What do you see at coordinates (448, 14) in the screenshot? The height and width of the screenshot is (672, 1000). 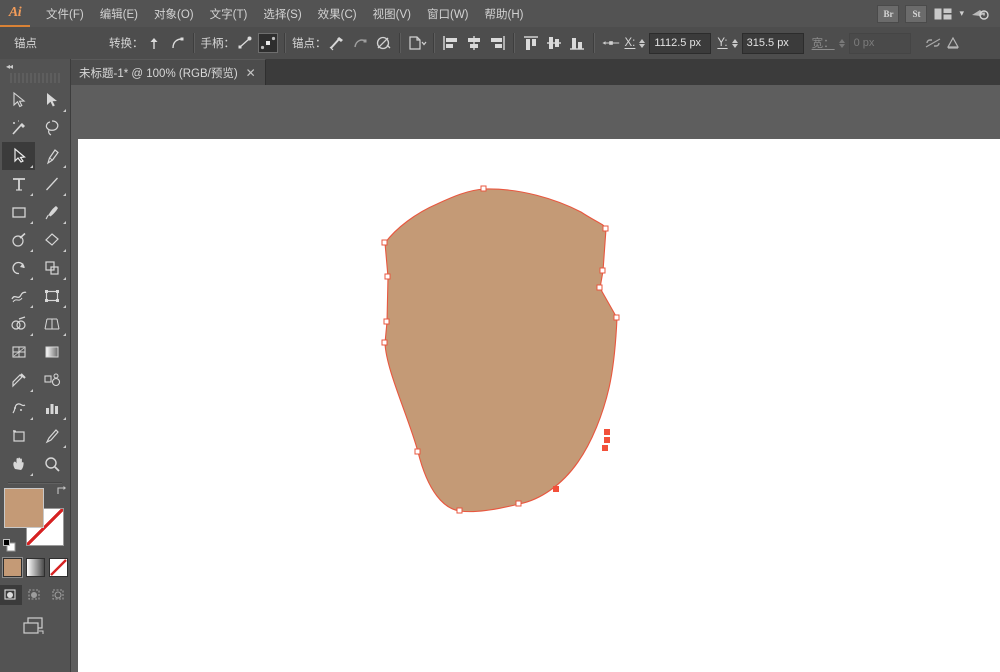 I see `menu-window: 窗口(W)` at bounding box center [448, 14].